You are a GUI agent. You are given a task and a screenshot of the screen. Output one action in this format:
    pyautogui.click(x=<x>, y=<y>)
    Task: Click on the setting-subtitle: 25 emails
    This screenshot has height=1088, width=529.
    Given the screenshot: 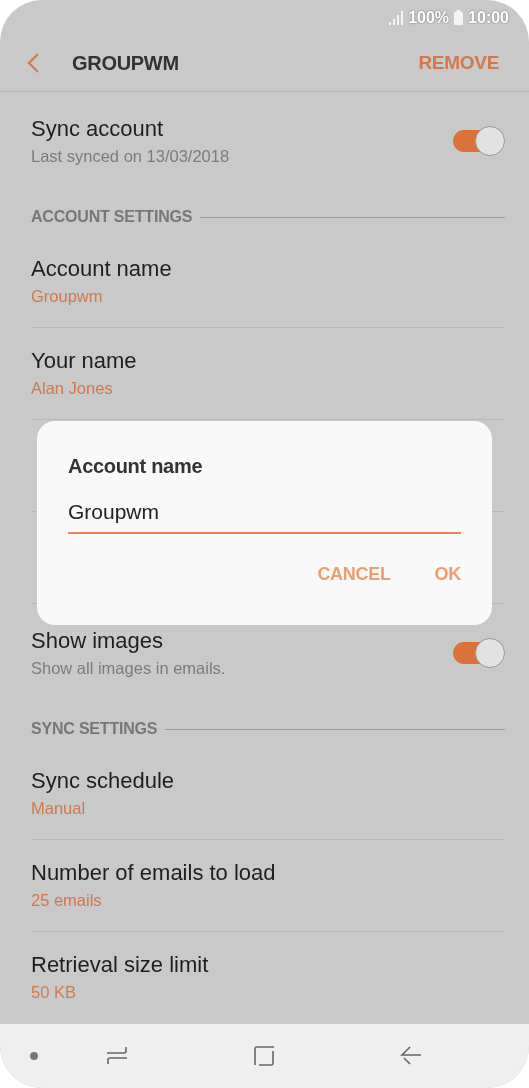 What is the action you would take?
    pyautogui.click(x=67, y=900)
    